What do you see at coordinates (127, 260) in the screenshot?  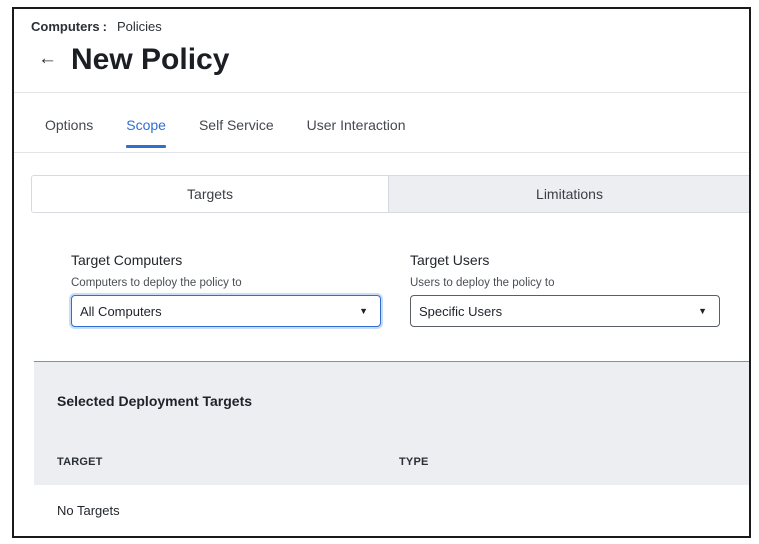 I see `target-computers-label: Target Computers` at bounding box center [127, 260].